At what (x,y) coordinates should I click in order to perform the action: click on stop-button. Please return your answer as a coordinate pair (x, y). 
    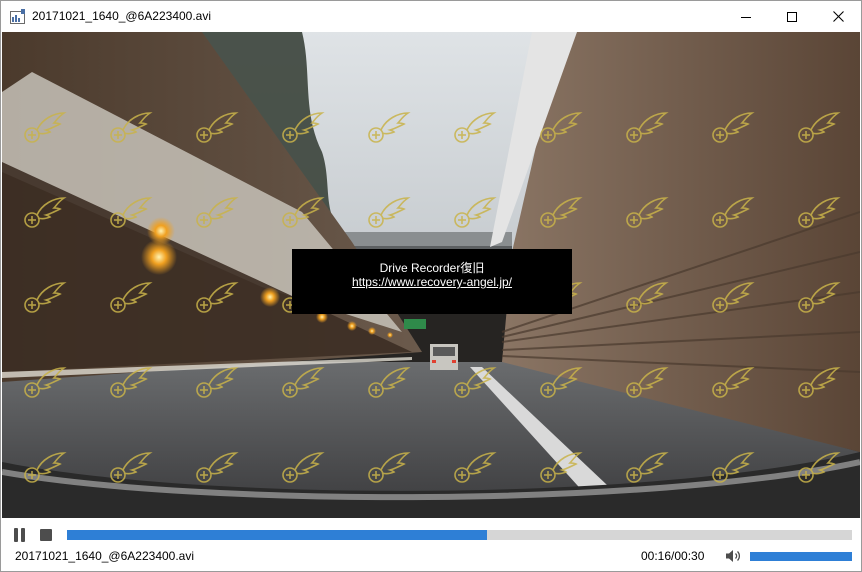
    Looking at the image, I should click on (46, 535).